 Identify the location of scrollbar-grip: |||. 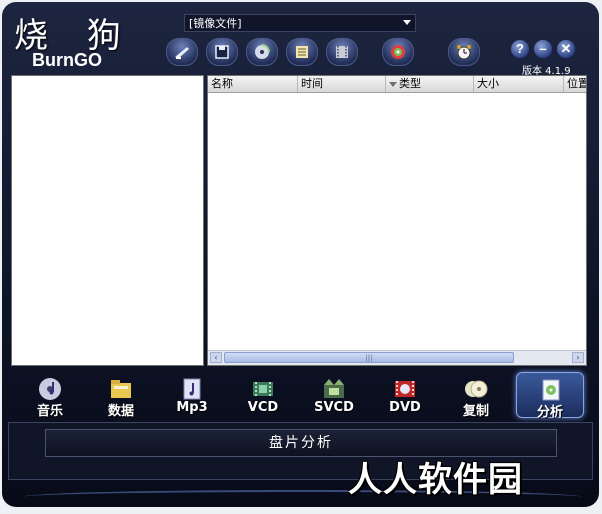
(369, 358).